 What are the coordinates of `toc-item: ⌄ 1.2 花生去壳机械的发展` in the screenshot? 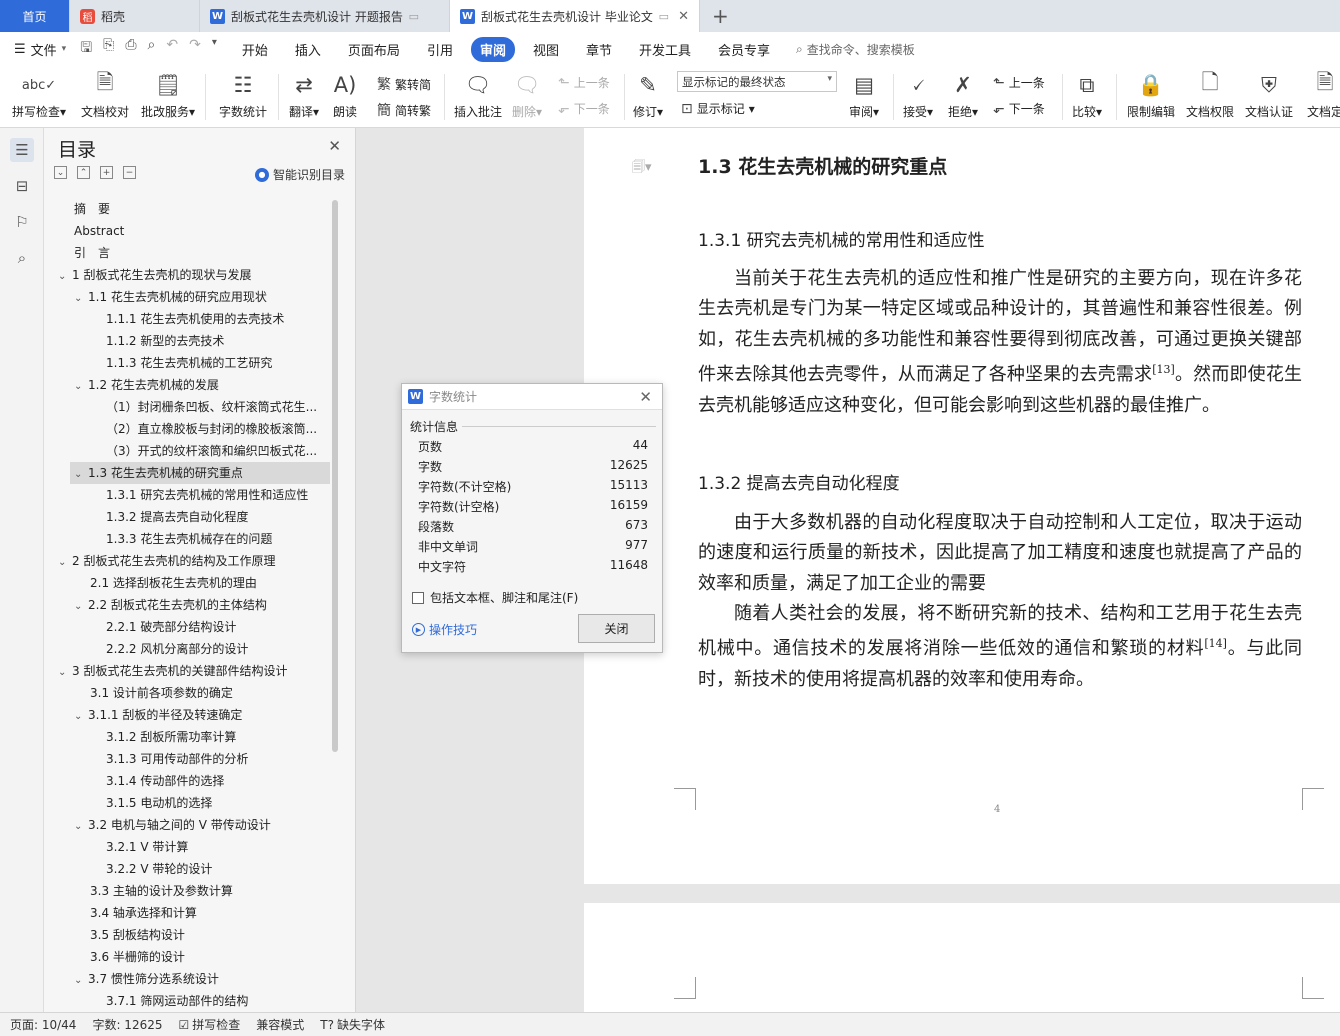 It's located at (205, 385).